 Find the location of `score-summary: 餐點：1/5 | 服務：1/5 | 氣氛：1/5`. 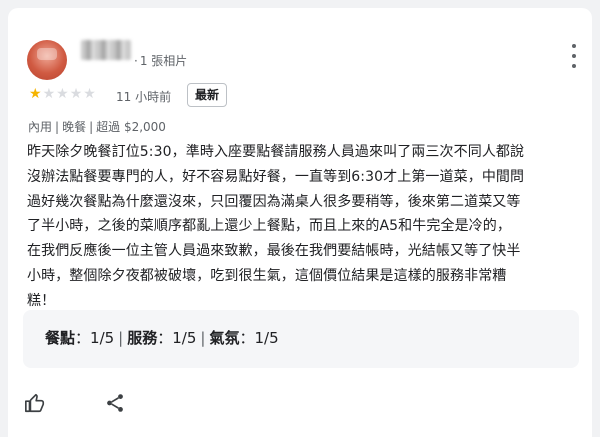

score-summary: 餐點：1/5 | 服務：1/5 | 氣氛：1/5 is located at coordinates (301, 339).